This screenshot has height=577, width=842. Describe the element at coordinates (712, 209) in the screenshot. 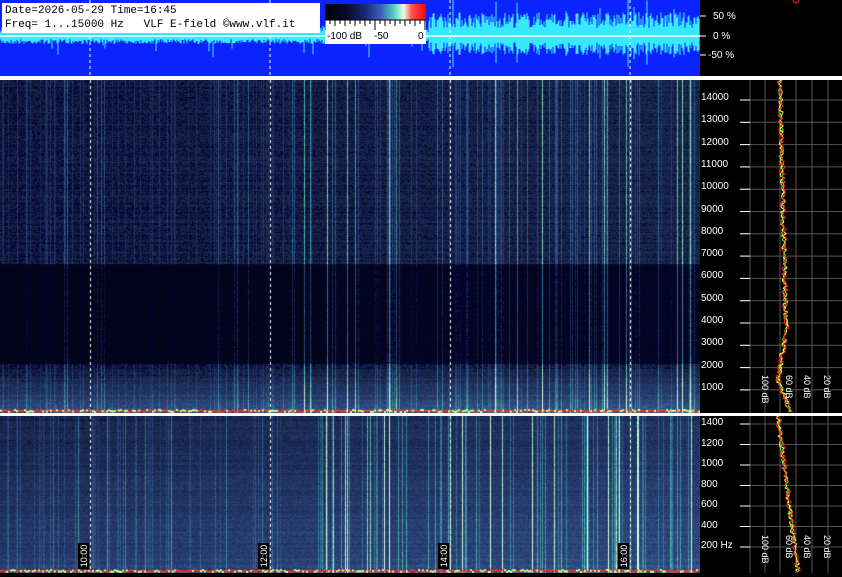

I see `frequency-label: 9000` at that location.